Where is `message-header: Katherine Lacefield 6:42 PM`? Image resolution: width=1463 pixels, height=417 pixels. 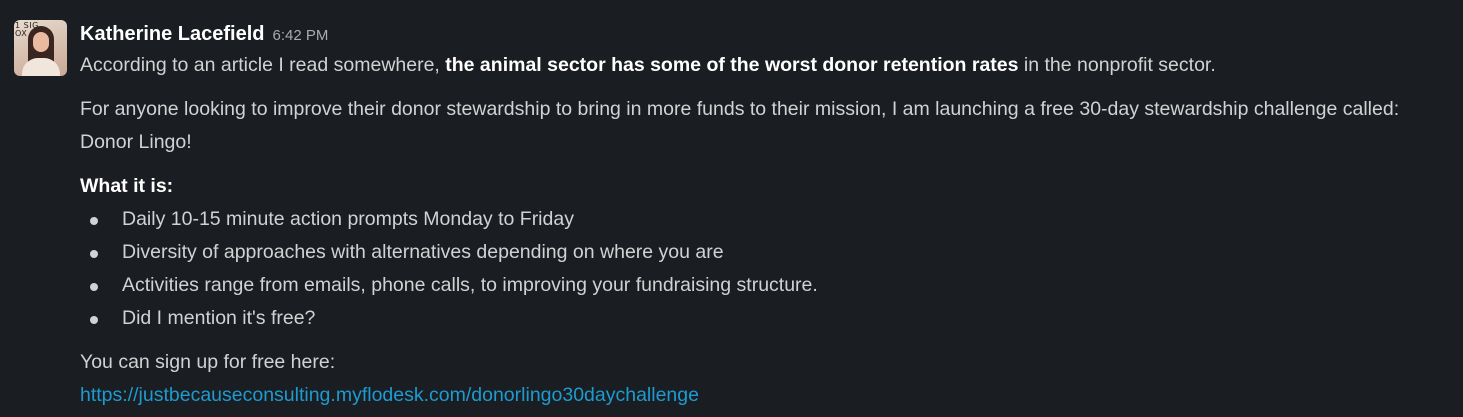
message-header: Katherine Lacefield 6:42 PM is located at coordinates (761, 34).